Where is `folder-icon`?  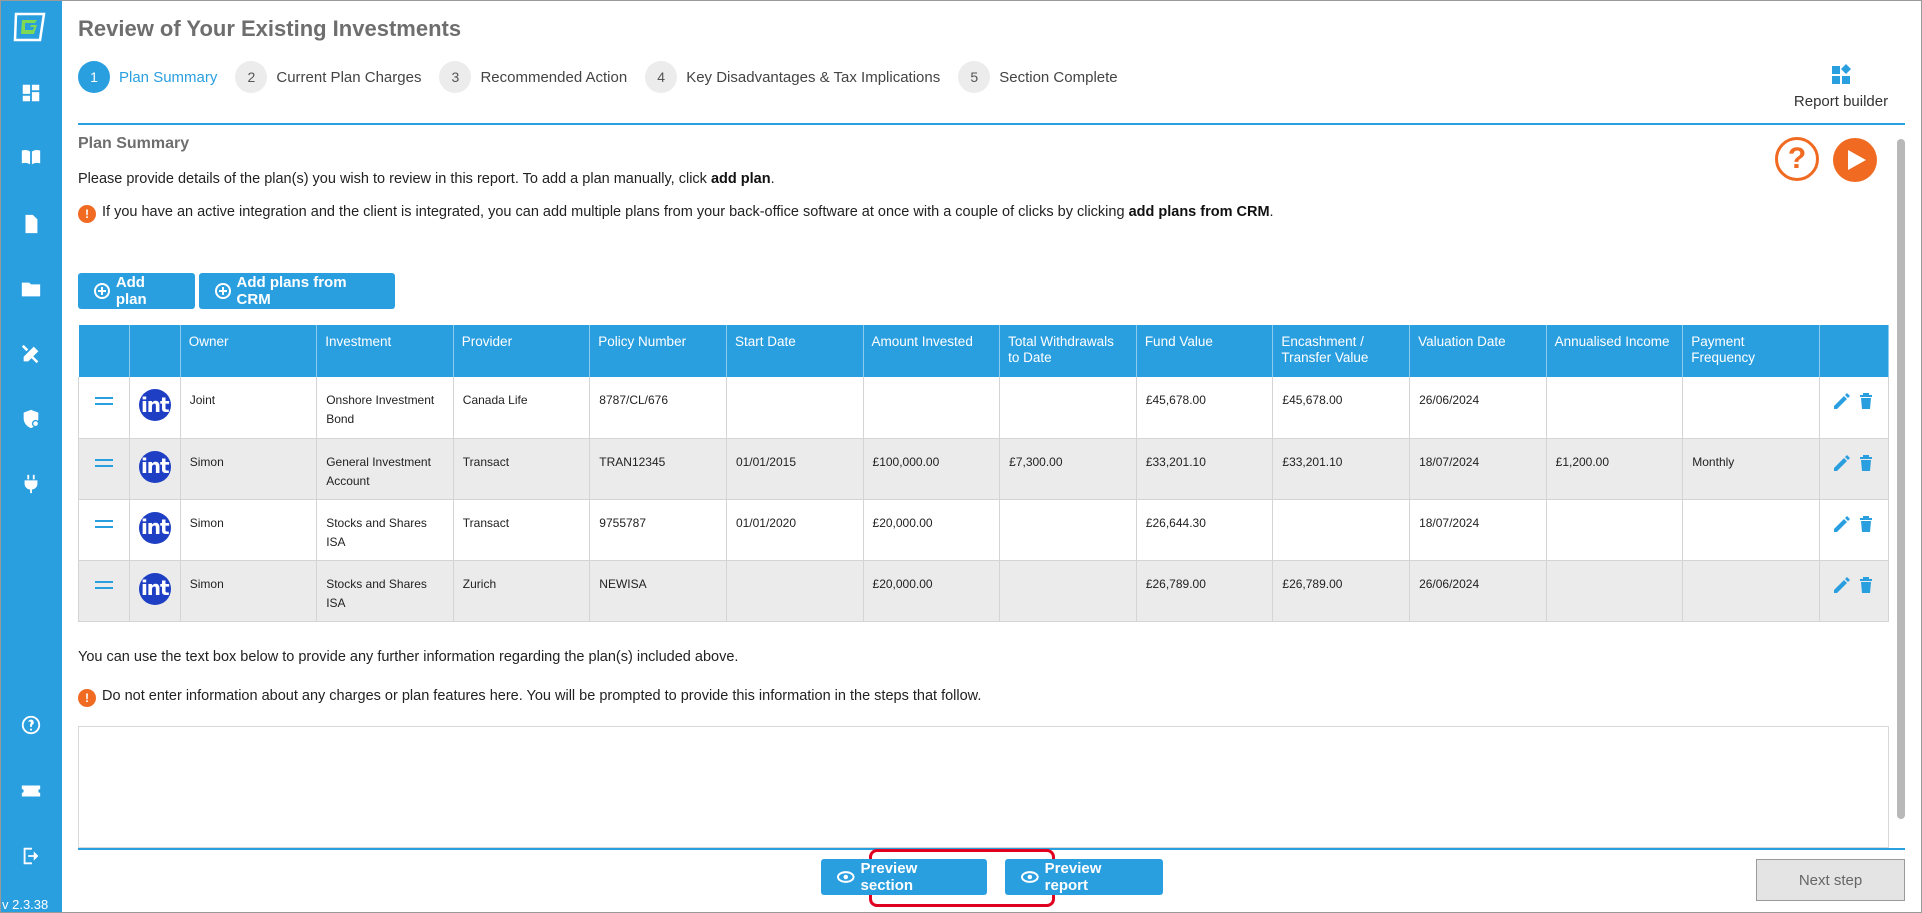
folder-icon is located at coordinates (31, 289).